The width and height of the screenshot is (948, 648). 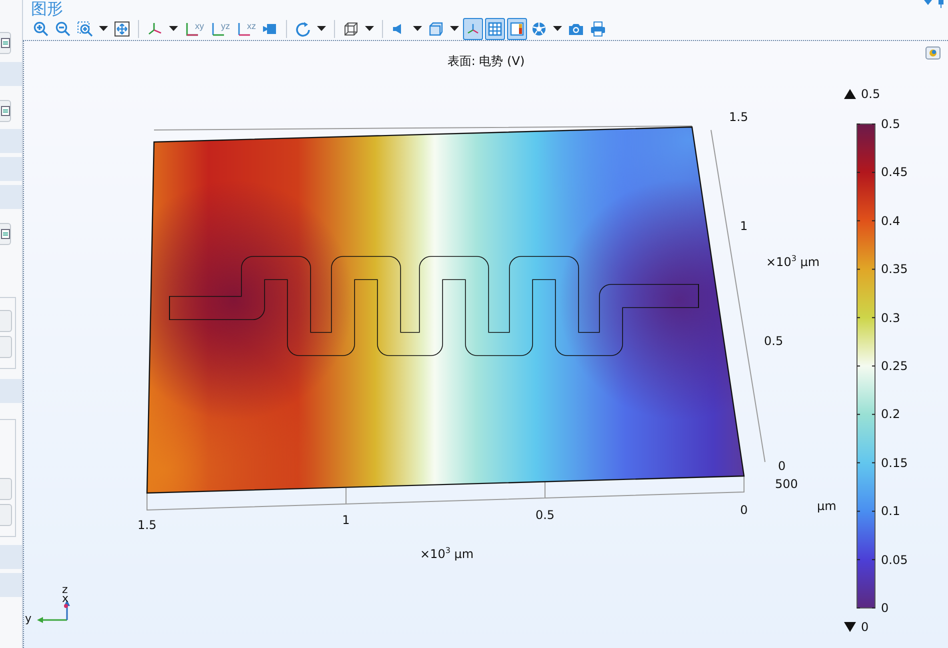 What do you see at coordinates (894, 366) in the screenshot?
I see `colorbar-tick-label: 0.25` at bounding box center [894, 366].